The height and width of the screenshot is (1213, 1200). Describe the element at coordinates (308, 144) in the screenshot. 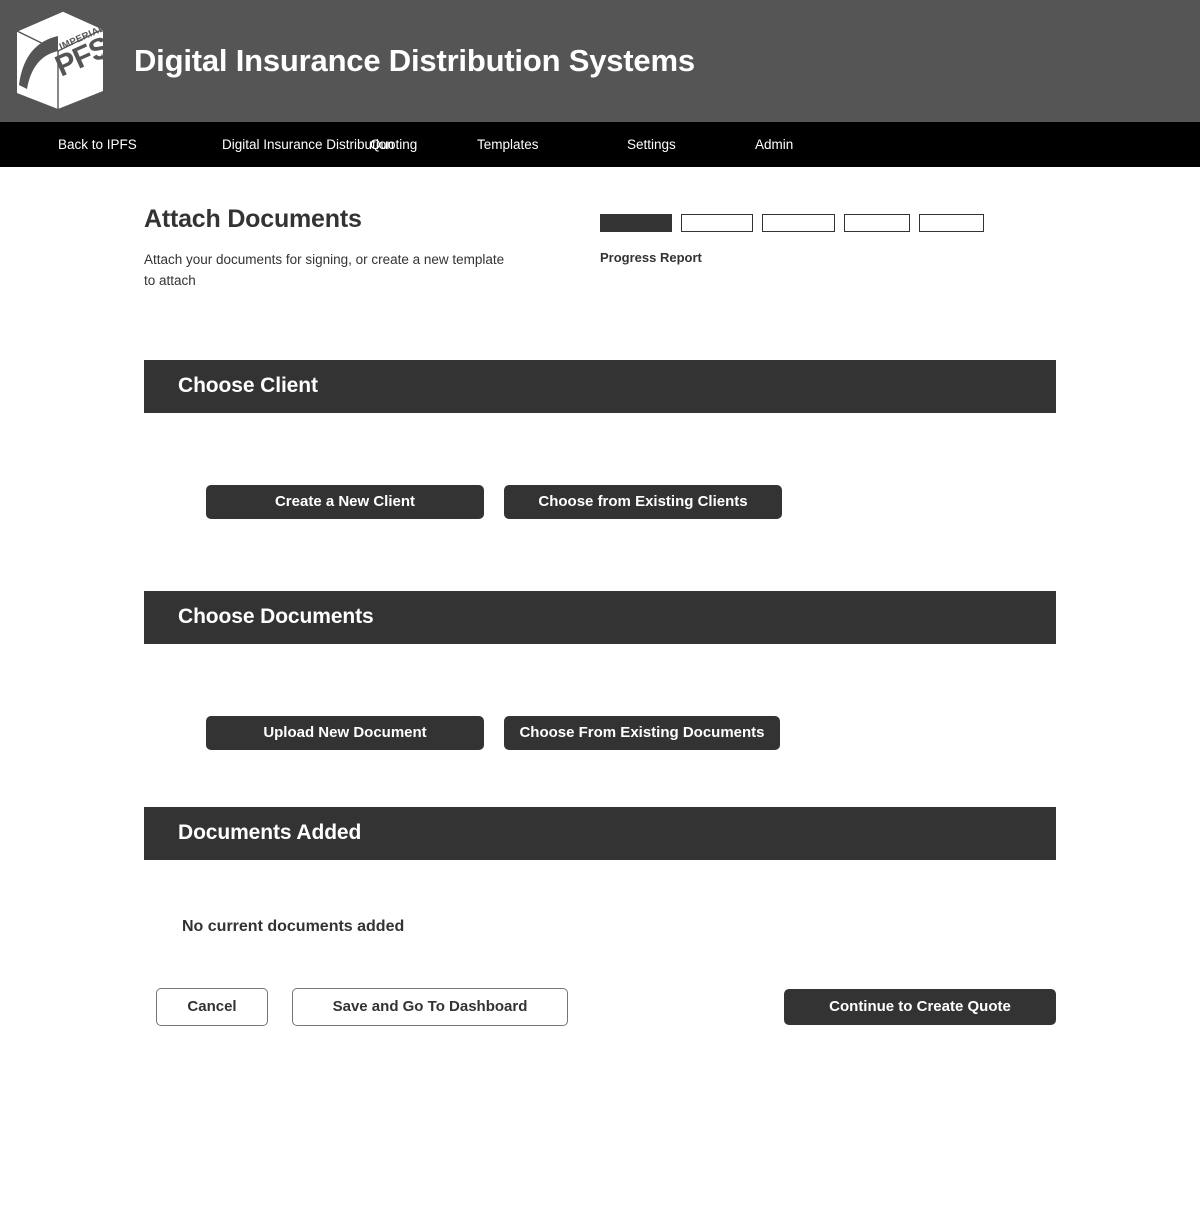

I see `nav-item-digital-insurance-distribution: Digital Insurance Distribution` at that location.